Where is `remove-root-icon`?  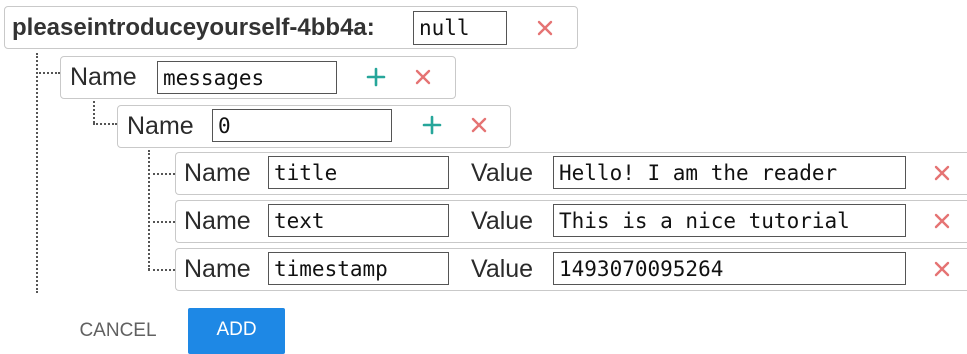
remove-root-icon is located at coordinates (545, 28).